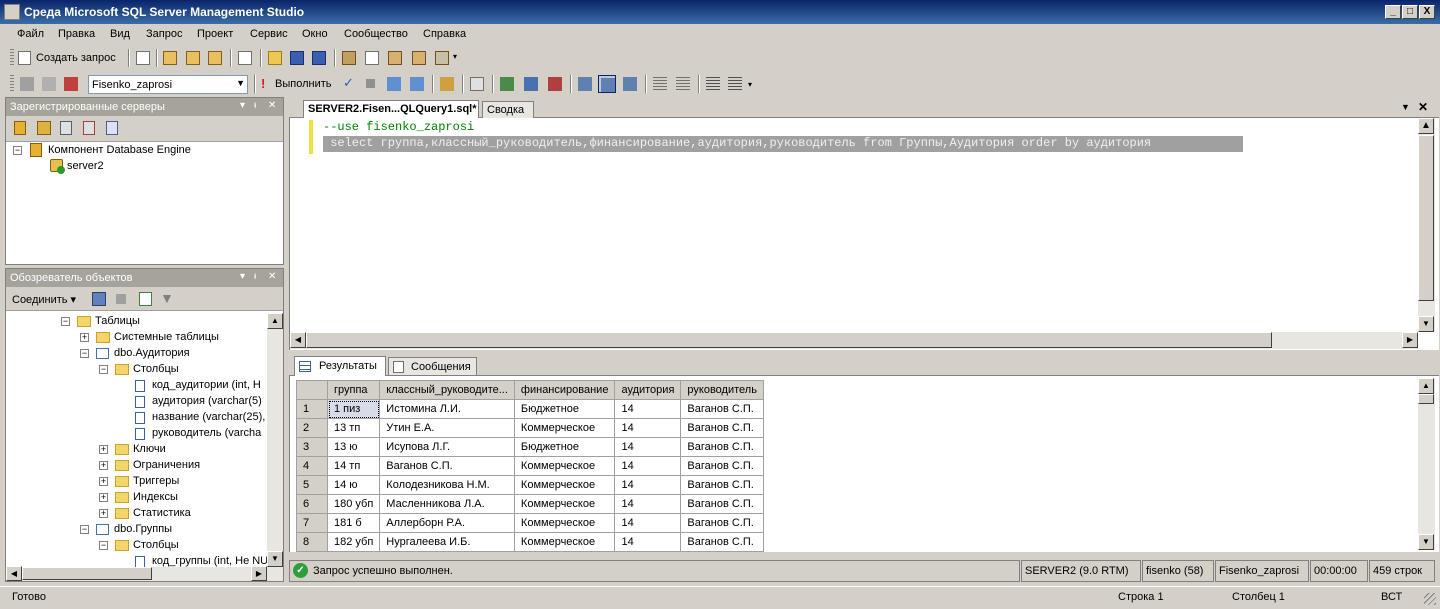  Describe the element at coordinates (1426, 464) in the screenshot. I see `results-vertical-scrollbar: ▲ ▼` at that location.